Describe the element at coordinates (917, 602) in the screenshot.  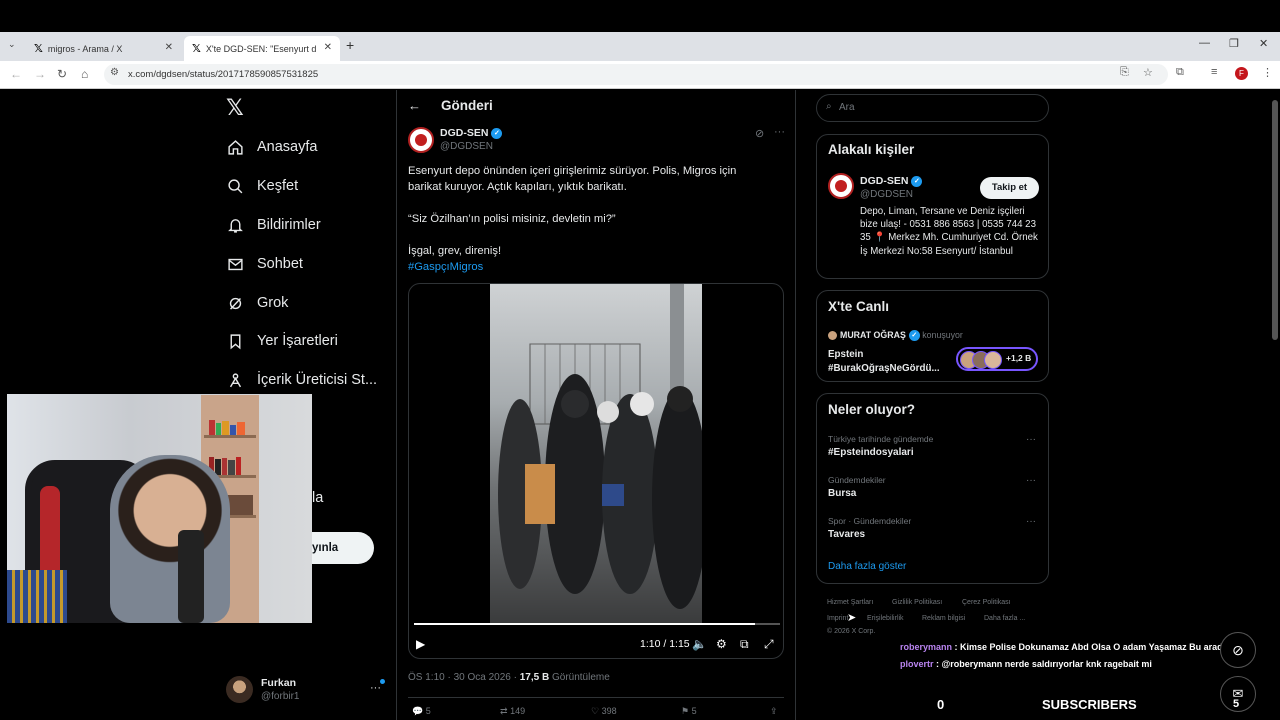
I see `footer-link: Gizlilik Politikası` at that location.